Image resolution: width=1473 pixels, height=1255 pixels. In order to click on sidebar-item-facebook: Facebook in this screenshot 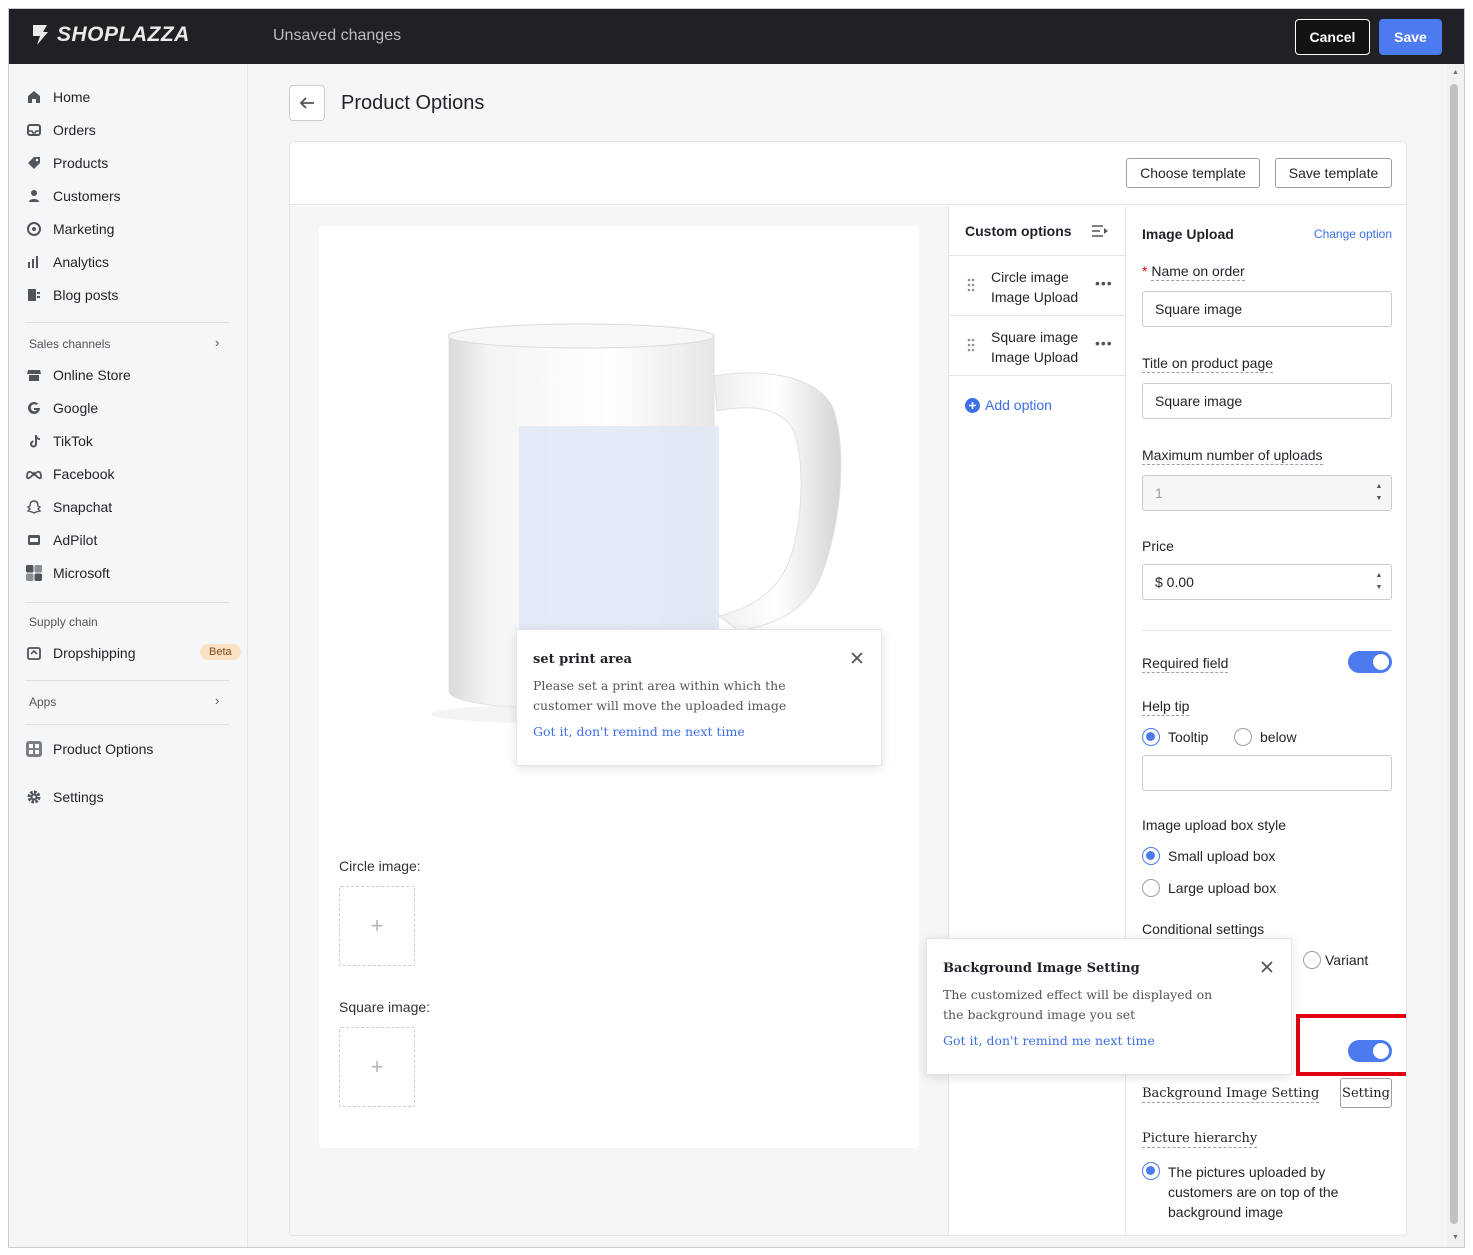, I will do `click(69, 474)`.